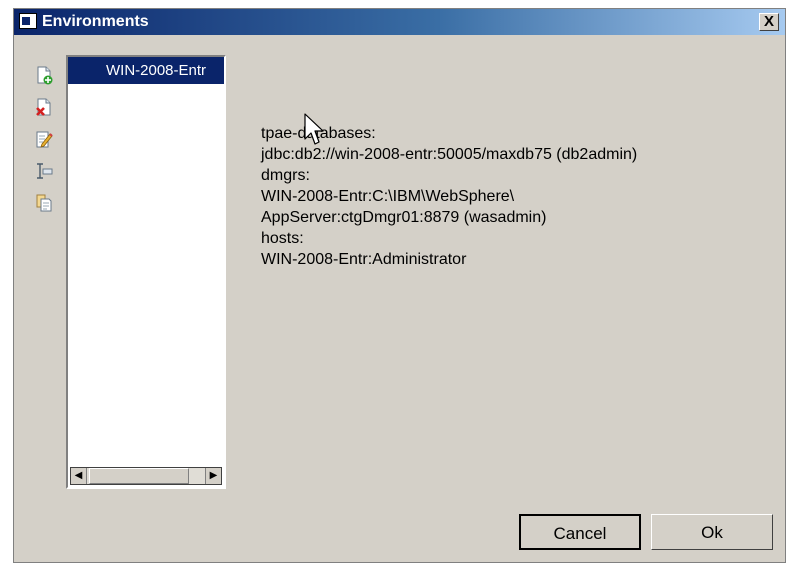  Describe the element at coordinates (95, 21) in the screenshot. I see `window-title: Environments` at that location.